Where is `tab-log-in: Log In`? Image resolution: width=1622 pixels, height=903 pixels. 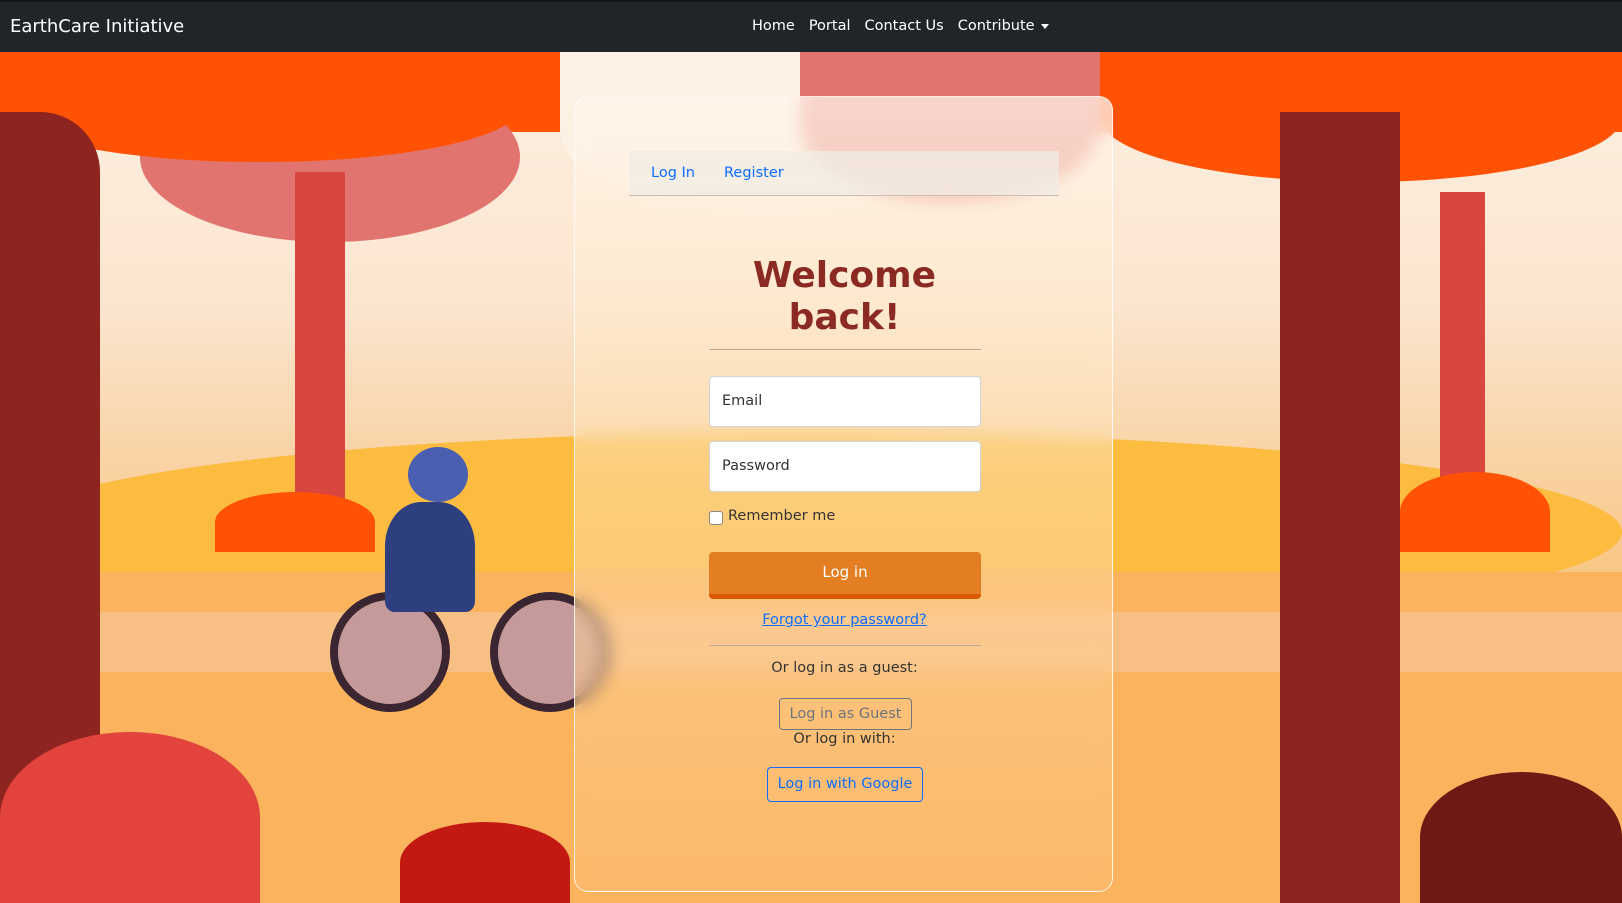
tab-log-in: Log In is located at coordinates (673, 173).